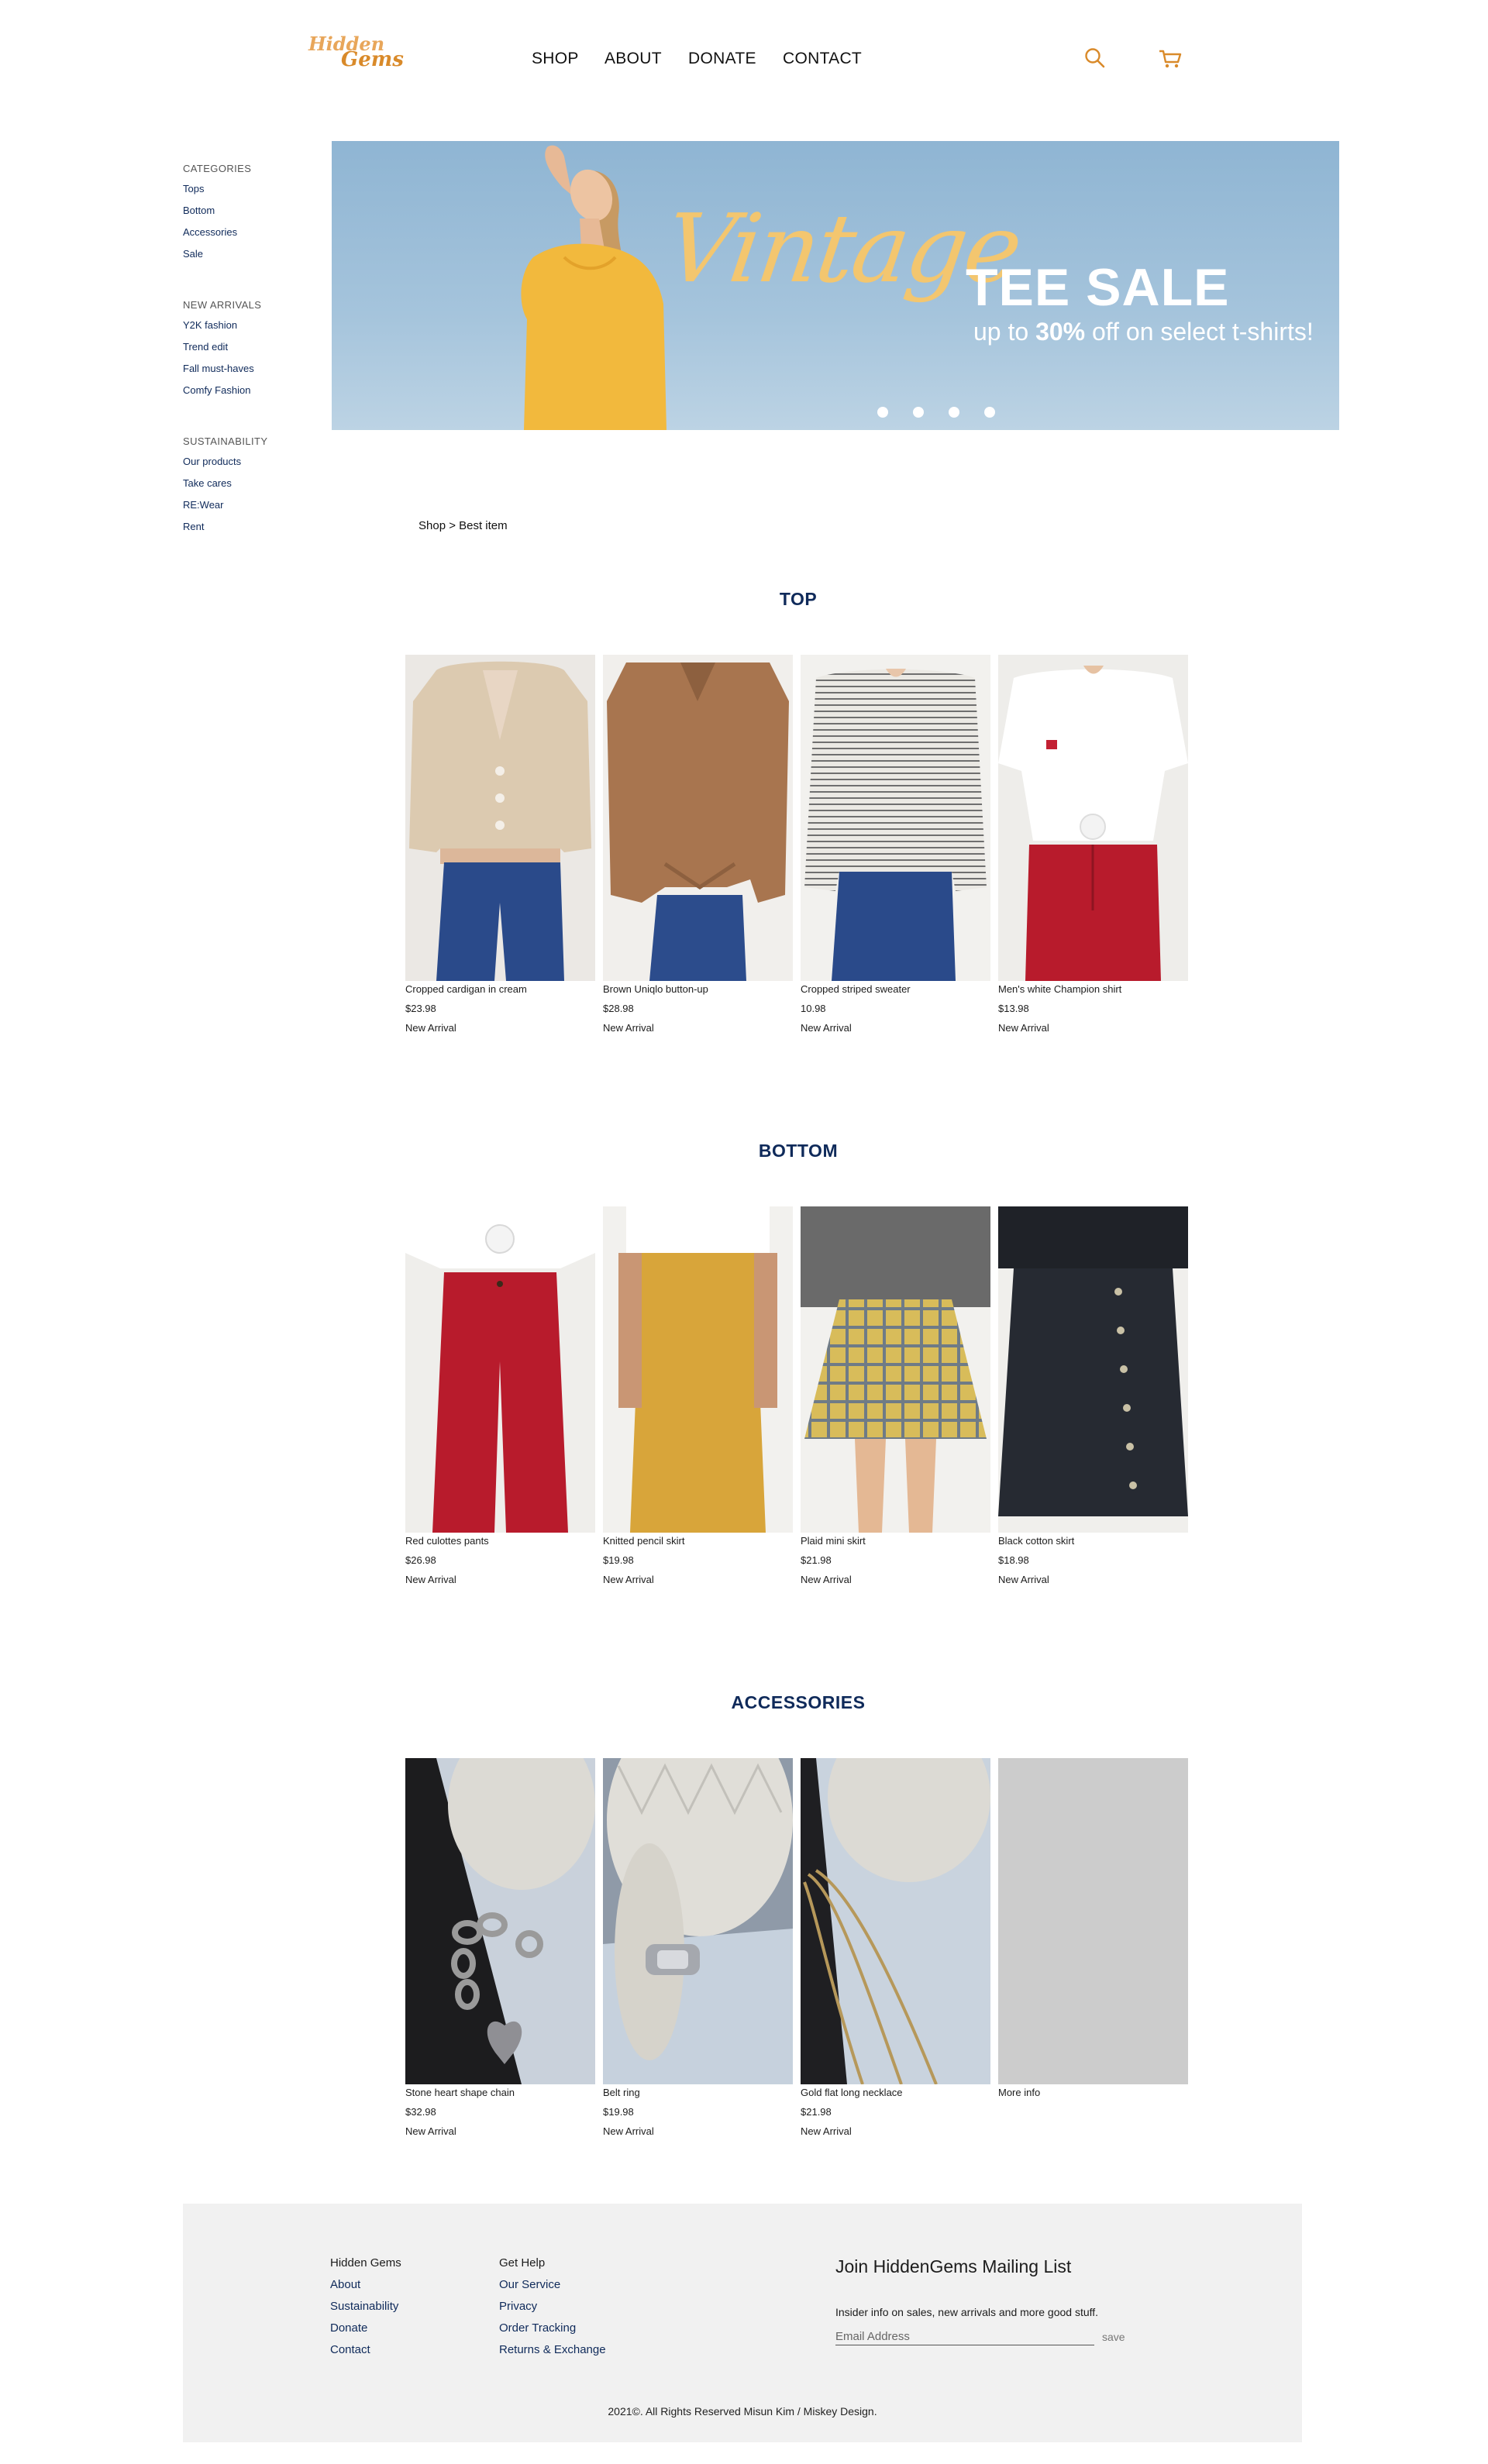 Image resolution: width=1488 pixels, height=2464 pixels. Describe the element at coordinates (463, 525) in the screenshot. I see `breadcrumb: Shop > Best item` at that location.